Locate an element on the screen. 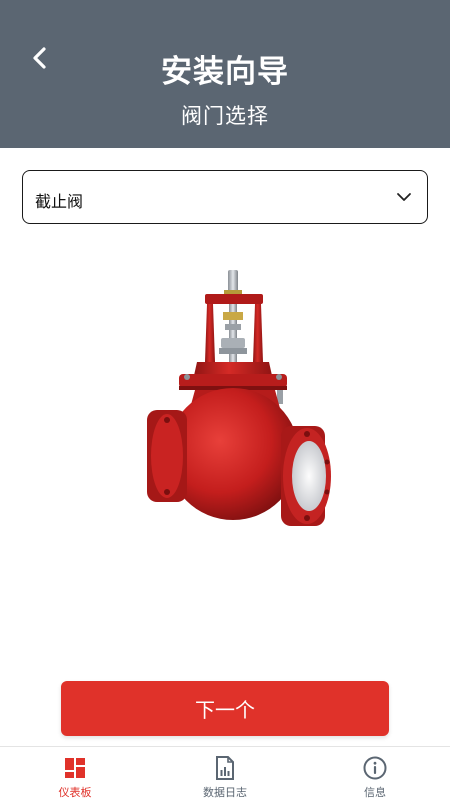  bottom-tab-bar: 仪表板 数据日志 信息 is located at coordinates (225, 773).